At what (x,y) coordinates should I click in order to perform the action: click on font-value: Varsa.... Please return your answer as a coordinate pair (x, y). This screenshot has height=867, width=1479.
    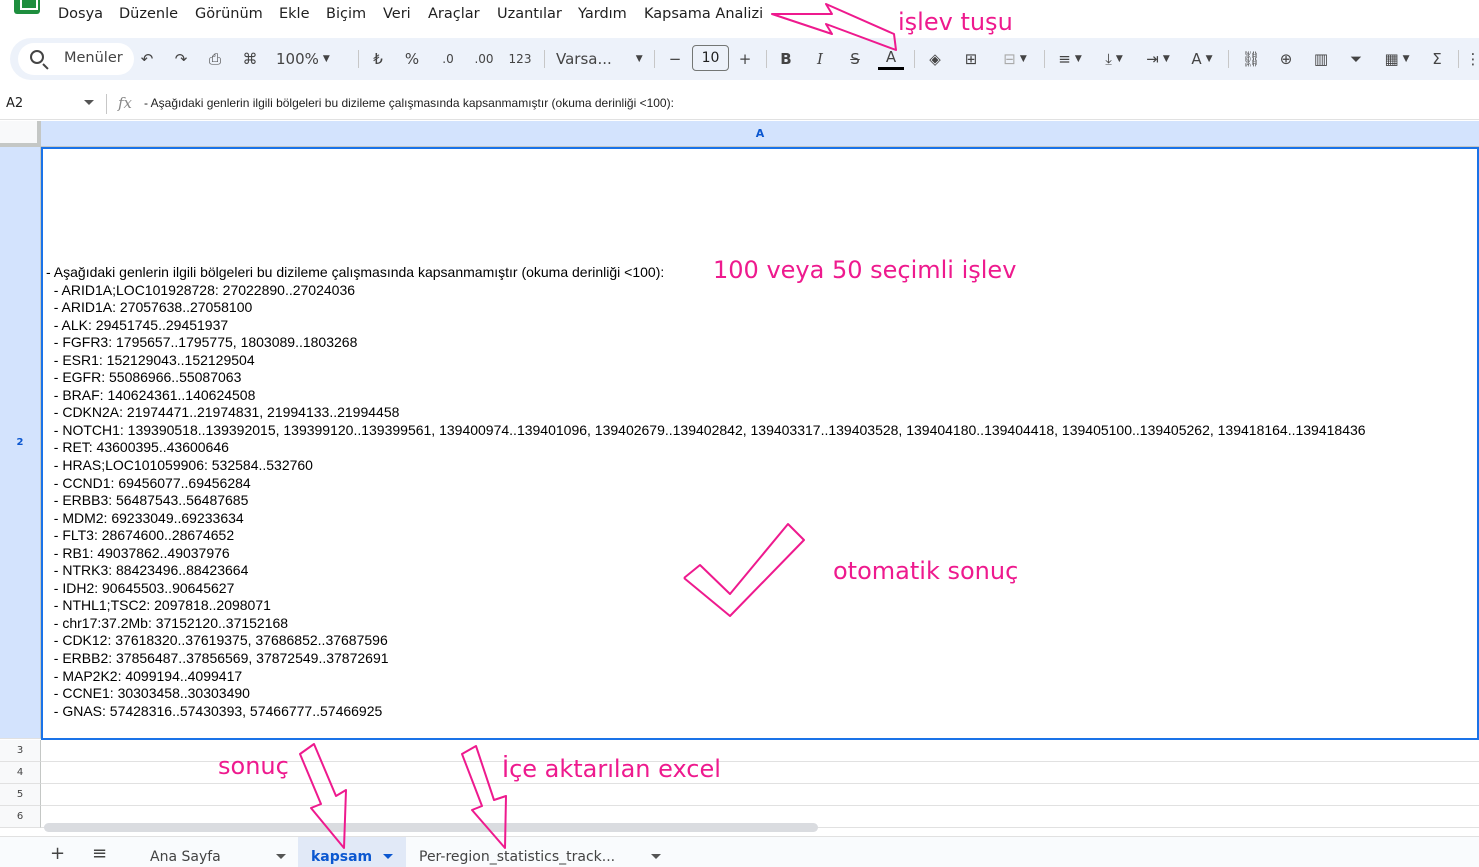
    Looking at the image, I should click on (584, 59).